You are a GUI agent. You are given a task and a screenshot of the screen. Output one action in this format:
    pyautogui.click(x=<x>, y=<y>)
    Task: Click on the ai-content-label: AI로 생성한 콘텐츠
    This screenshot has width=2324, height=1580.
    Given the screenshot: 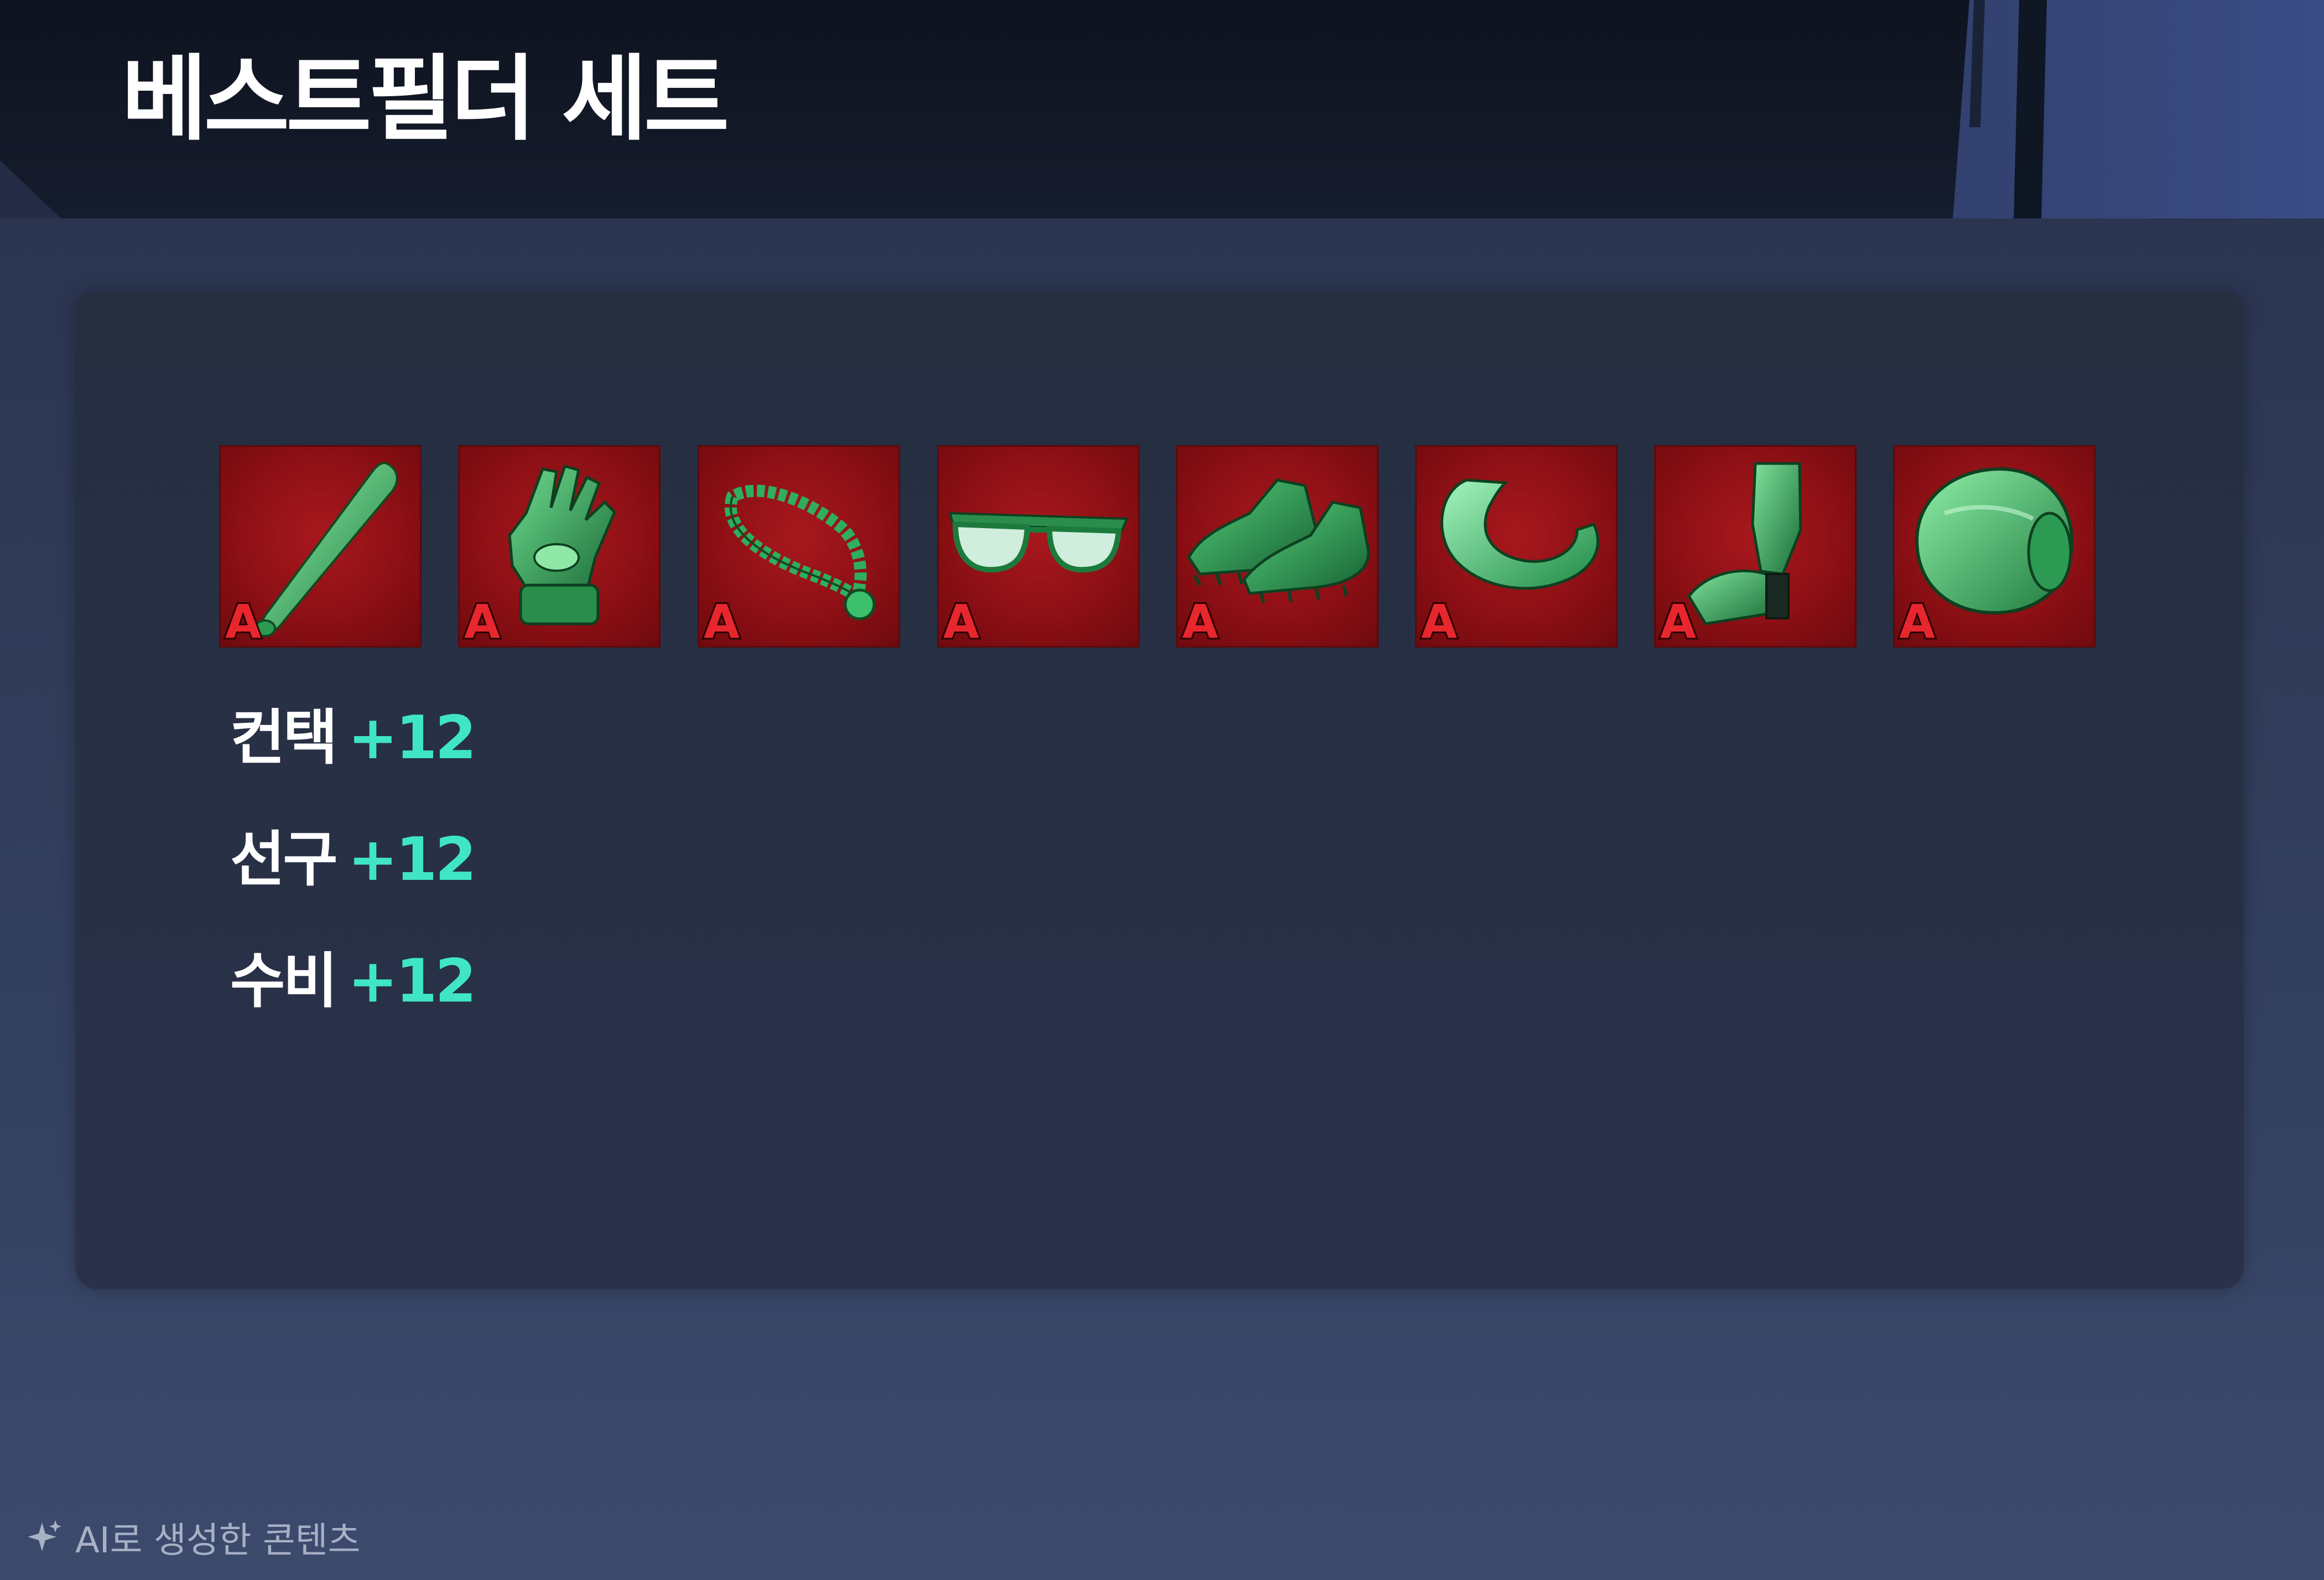 What is the action you would take?
    pyautogui.click(x=218, y=1541)
    